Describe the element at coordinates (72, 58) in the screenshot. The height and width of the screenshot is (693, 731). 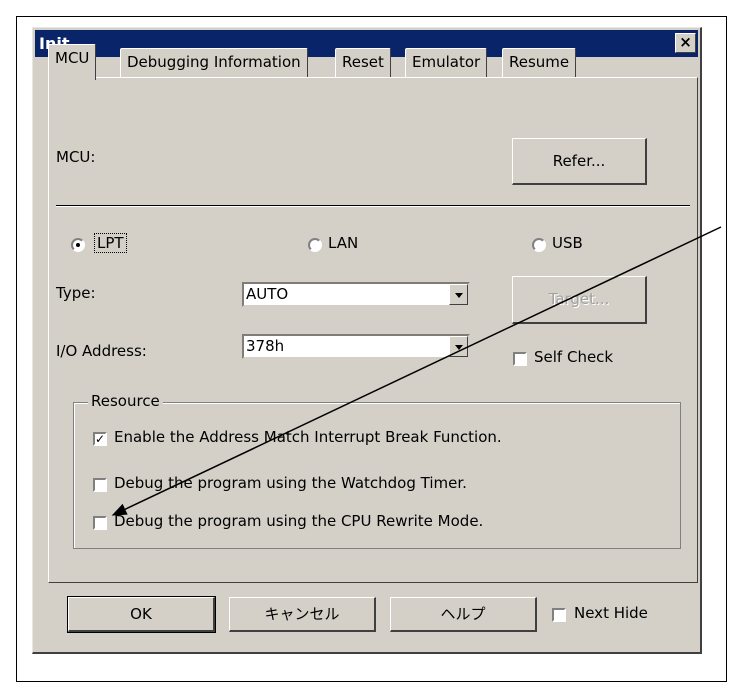
I see `tab-label: MCU` at that location.